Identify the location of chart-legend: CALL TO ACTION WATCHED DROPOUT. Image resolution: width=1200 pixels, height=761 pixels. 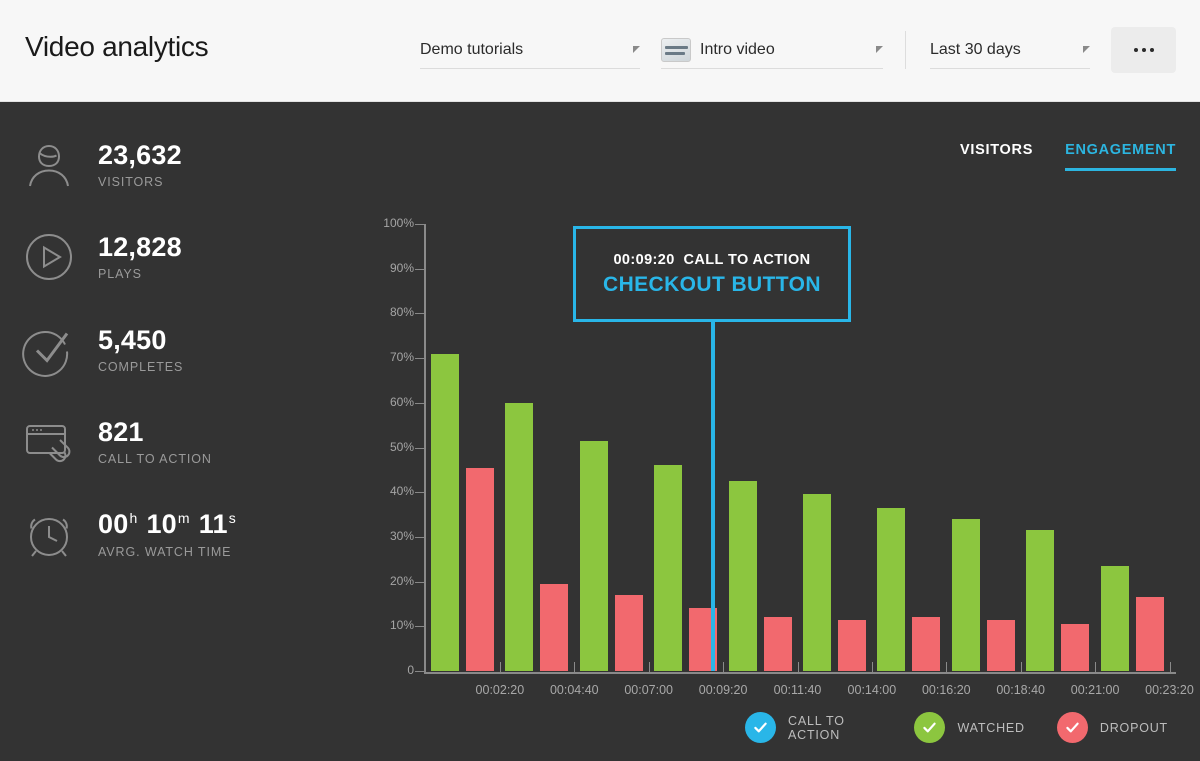
(972, 727).